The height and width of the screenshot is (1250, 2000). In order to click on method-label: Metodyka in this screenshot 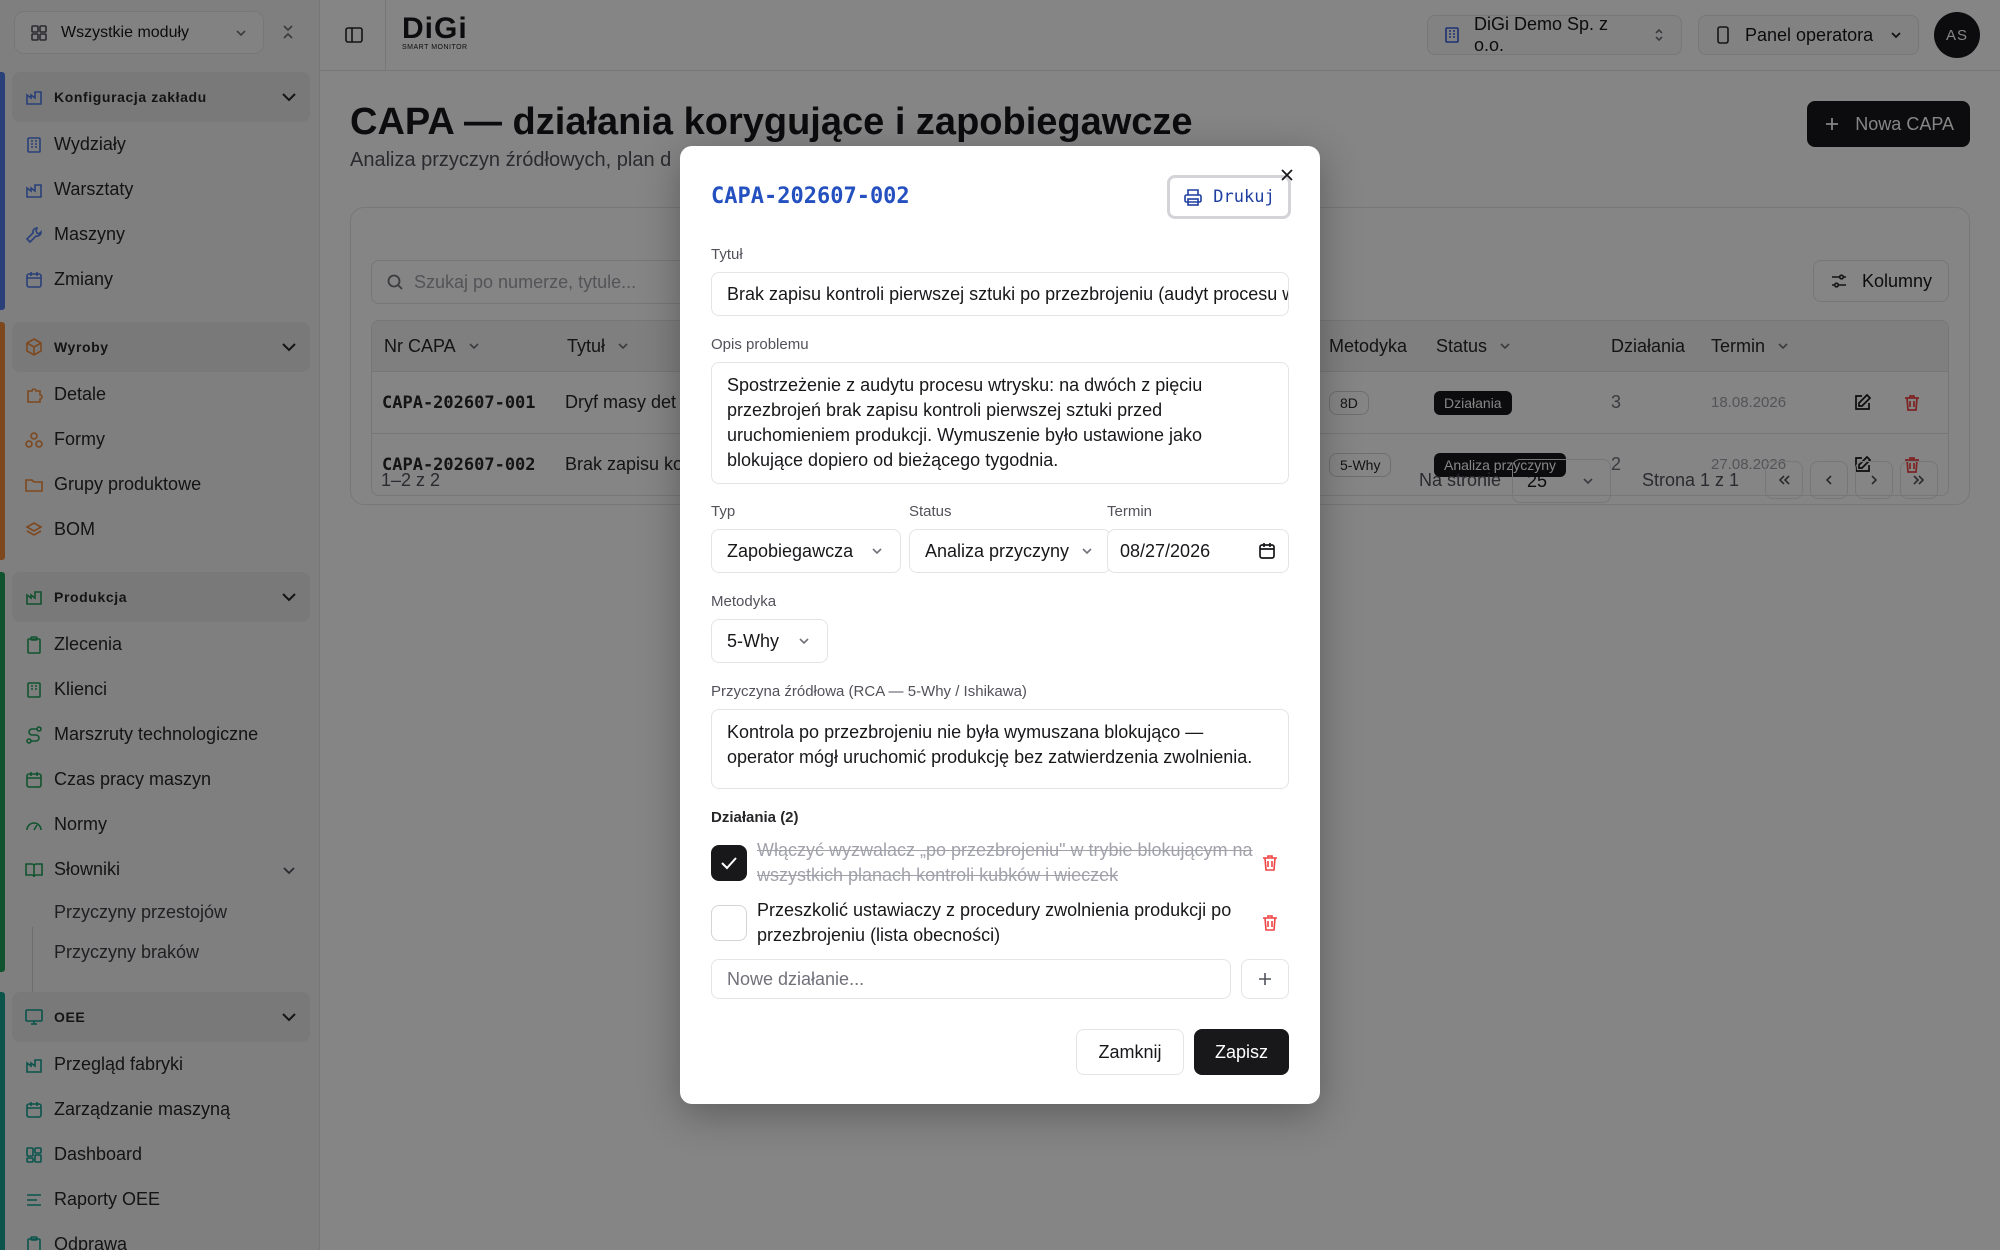, I will do `click(744, 601)`.